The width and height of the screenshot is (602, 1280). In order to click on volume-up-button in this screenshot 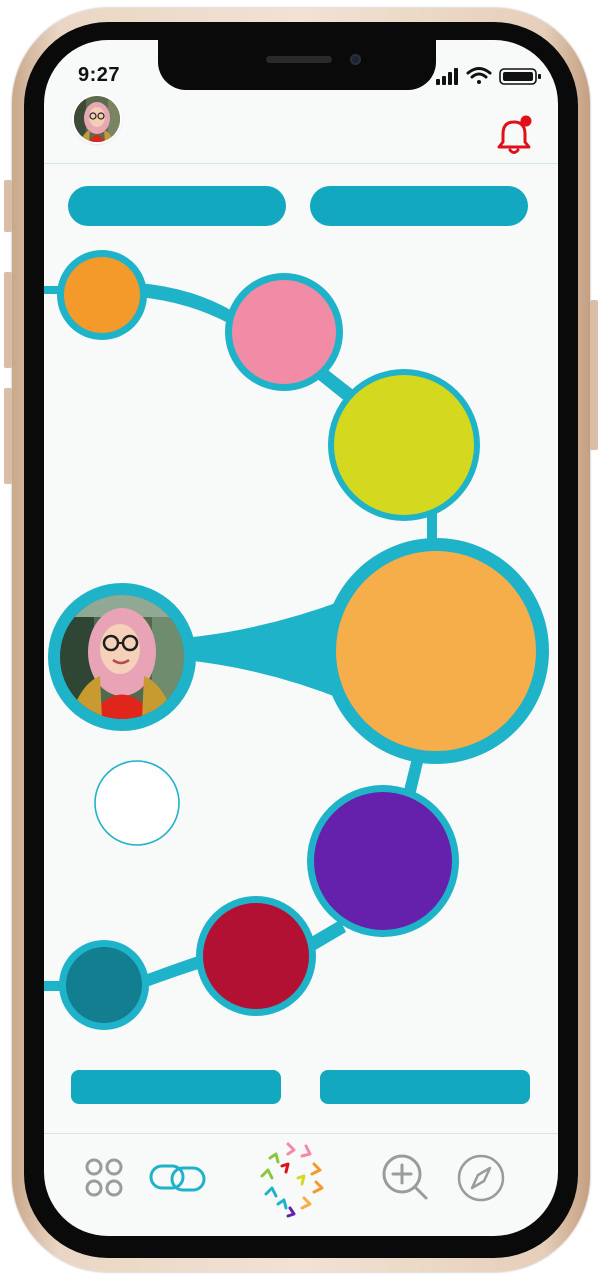, I will do `click(8, 320)`.